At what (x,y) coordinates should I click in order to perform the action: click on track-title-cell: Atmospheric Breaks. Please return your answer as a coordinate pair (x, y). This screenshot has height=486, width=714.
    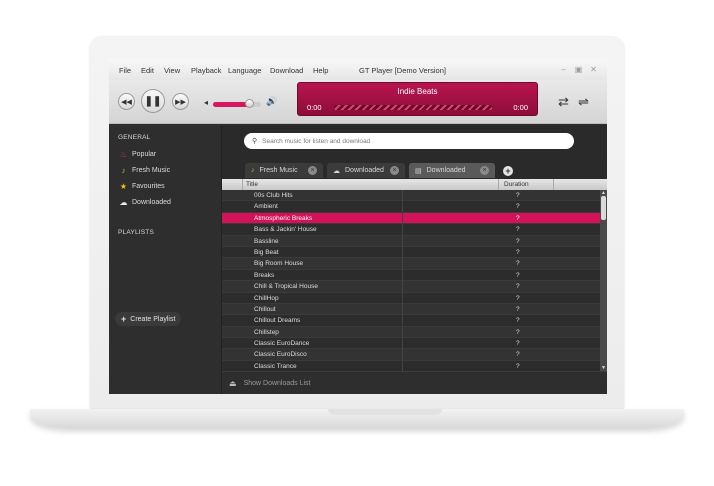
    Looking at the image, I should click on (283, 218).